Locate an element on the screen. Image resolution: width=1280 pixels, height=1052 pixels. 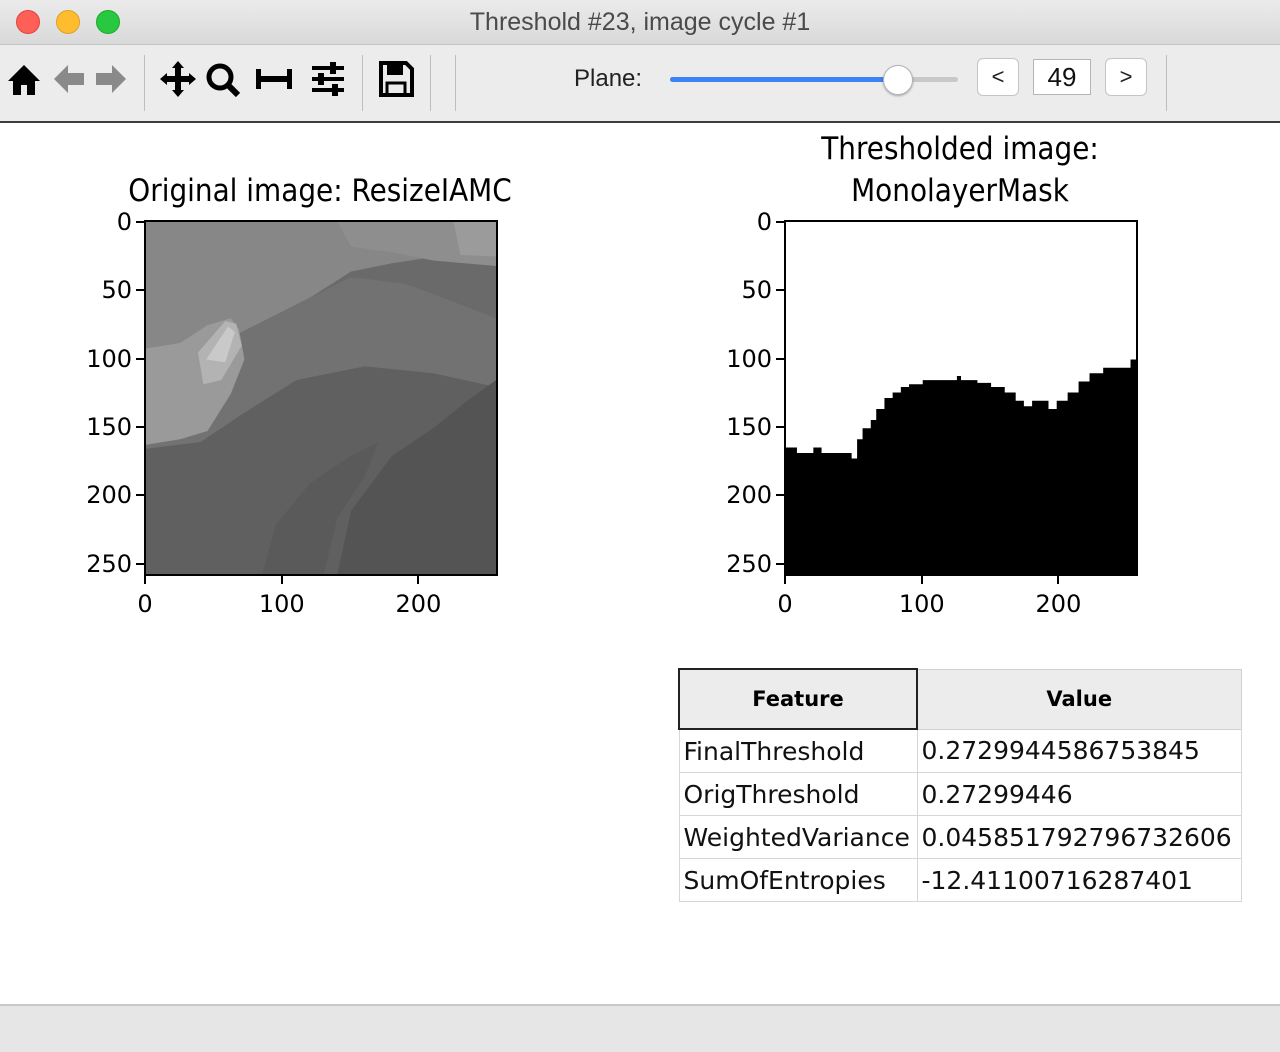
back-arrow-icon is located at coordinates (68, 79).